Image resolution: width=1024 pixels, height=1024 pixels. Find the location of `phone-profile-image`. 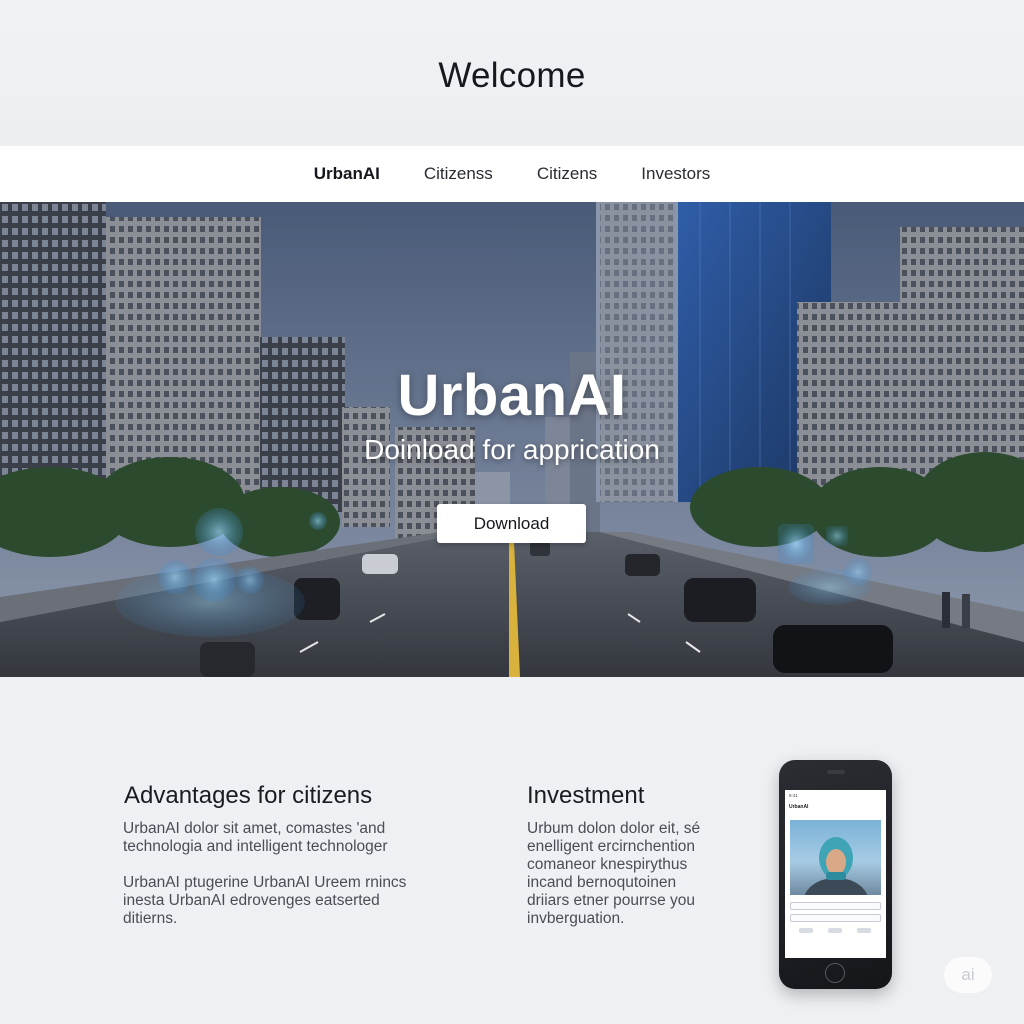

phone-profile-image is located at coordinates (835, 857).